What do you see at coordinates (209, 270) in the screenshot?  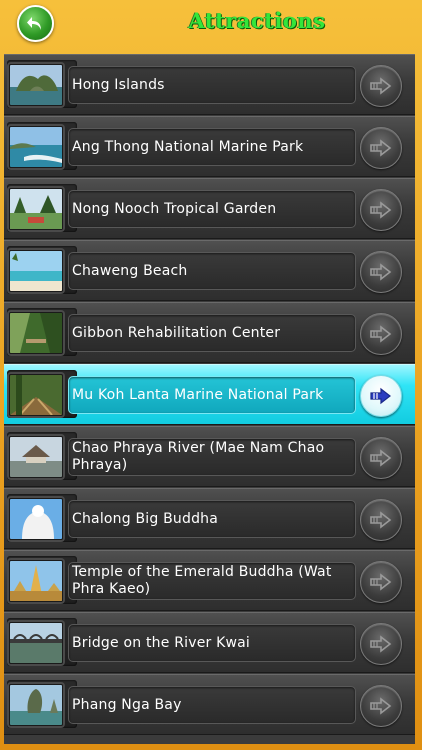 I see `list-item: Chaweng Beach` at bounding box center [209, 270].